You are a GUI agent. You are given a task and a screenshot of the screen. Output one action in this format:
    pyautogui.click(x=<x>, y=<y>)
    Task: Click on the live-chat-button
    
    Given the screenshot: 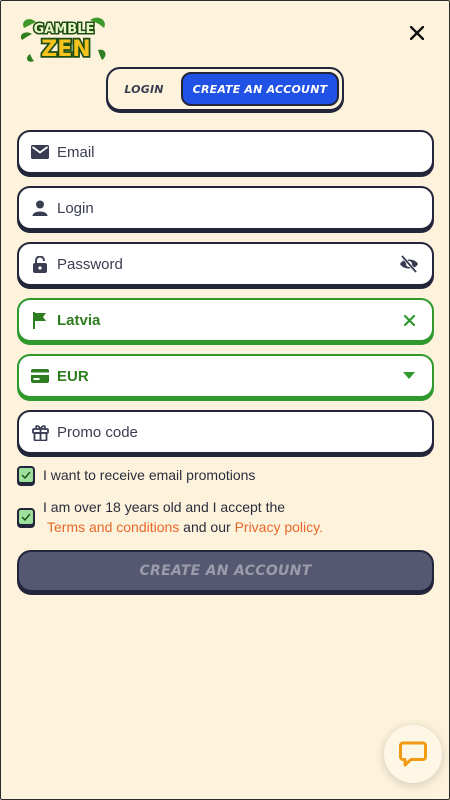 What is the action you would take?
    pyautogui.click(x=413, y=754)
    